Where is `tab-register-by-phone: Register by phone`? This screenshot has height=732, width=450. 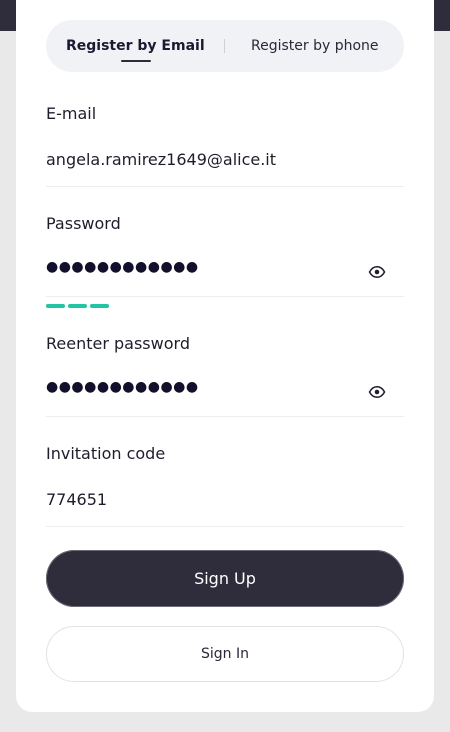
tab-register-by-phone: Register by phone is located at coordinates (315, 46).